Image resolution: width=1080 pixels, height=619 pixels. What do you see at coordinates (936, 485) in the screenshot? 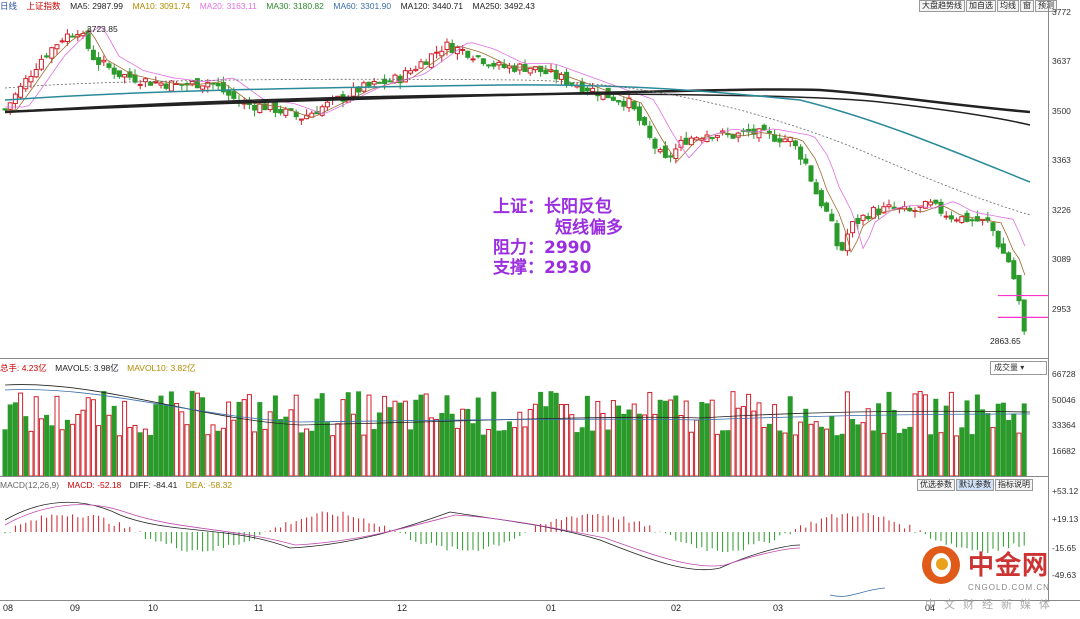
I see `tab-optimized-params: 优选参数` at bounding box center [936, 485].